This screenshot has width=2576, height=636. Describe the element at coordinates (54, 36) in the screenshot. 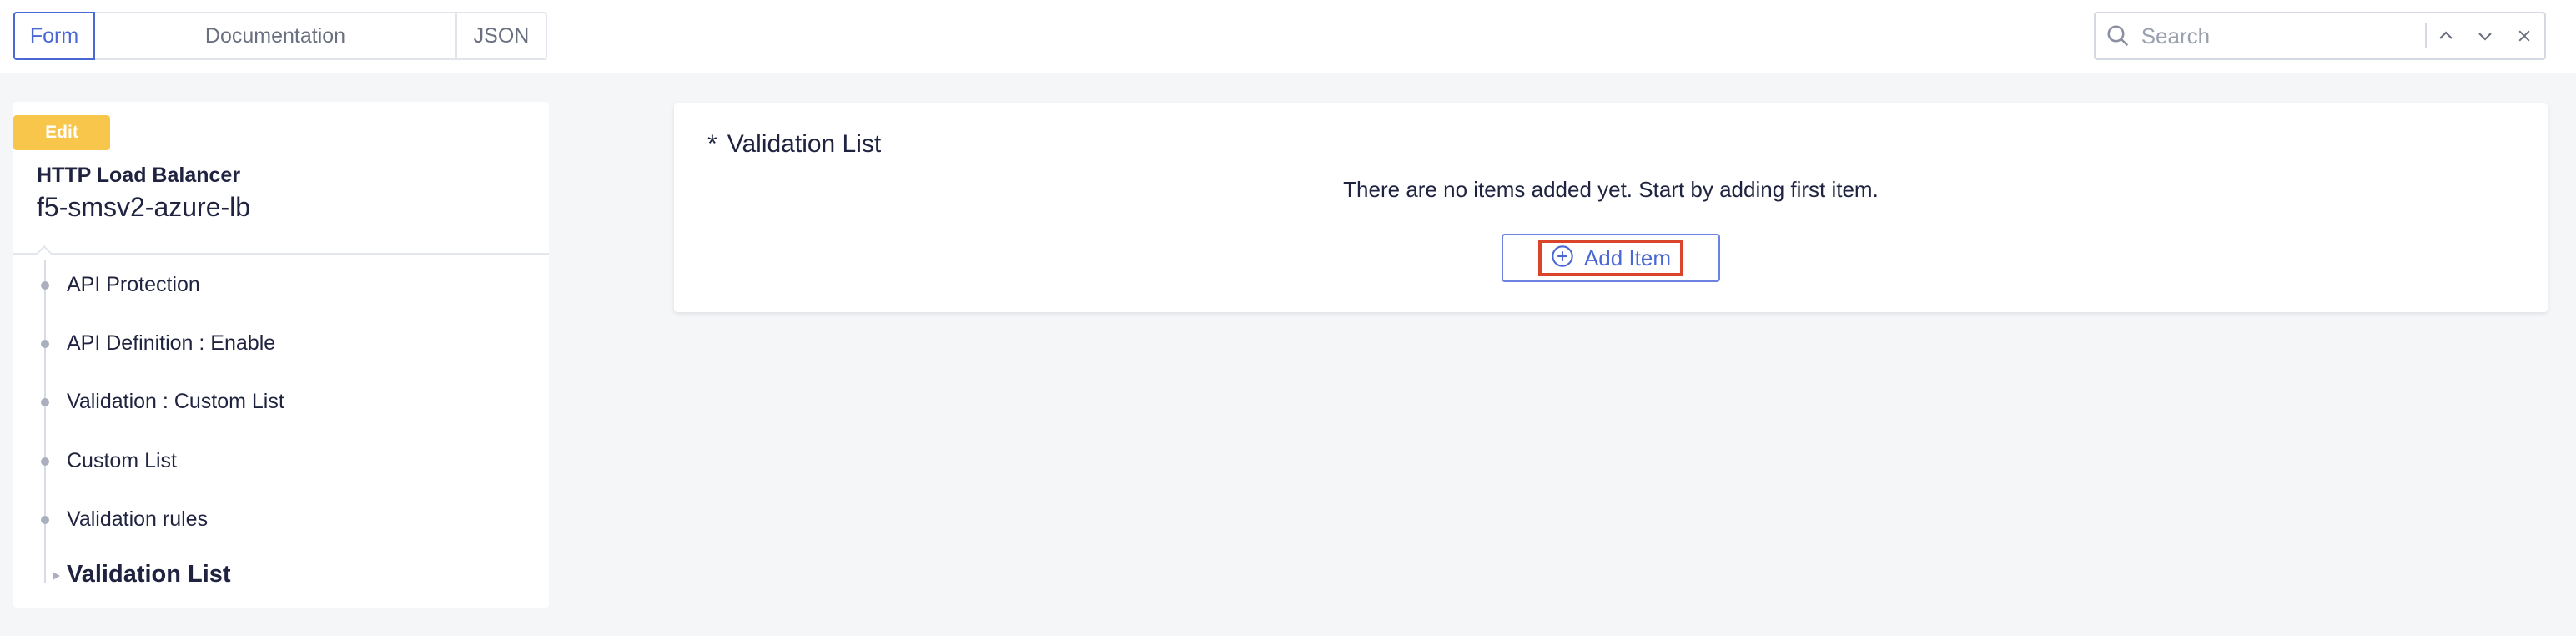

I see `tab-form: Form` at that location.